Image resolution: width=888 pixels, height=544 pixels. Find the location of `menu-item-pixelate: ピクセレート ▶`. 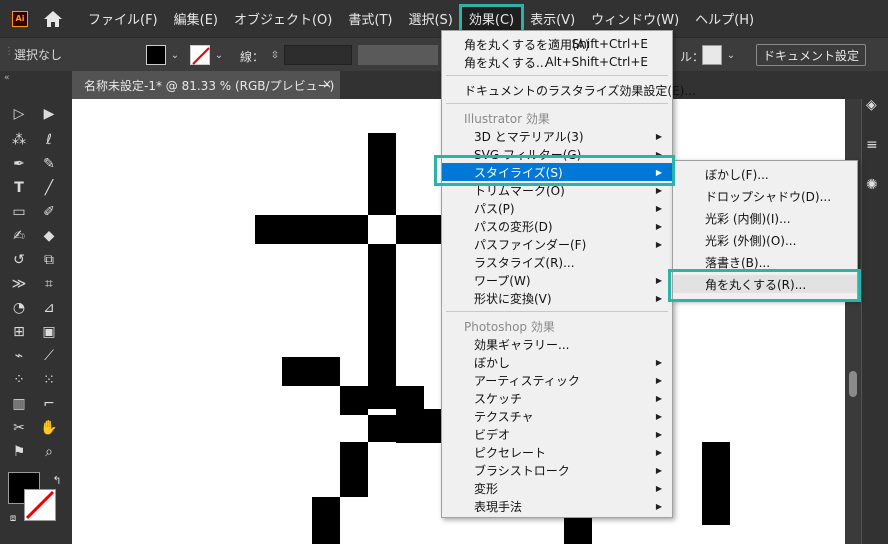

menu-item-pixelate: ピクセレート ▶ is located at coordinates (557, 452).